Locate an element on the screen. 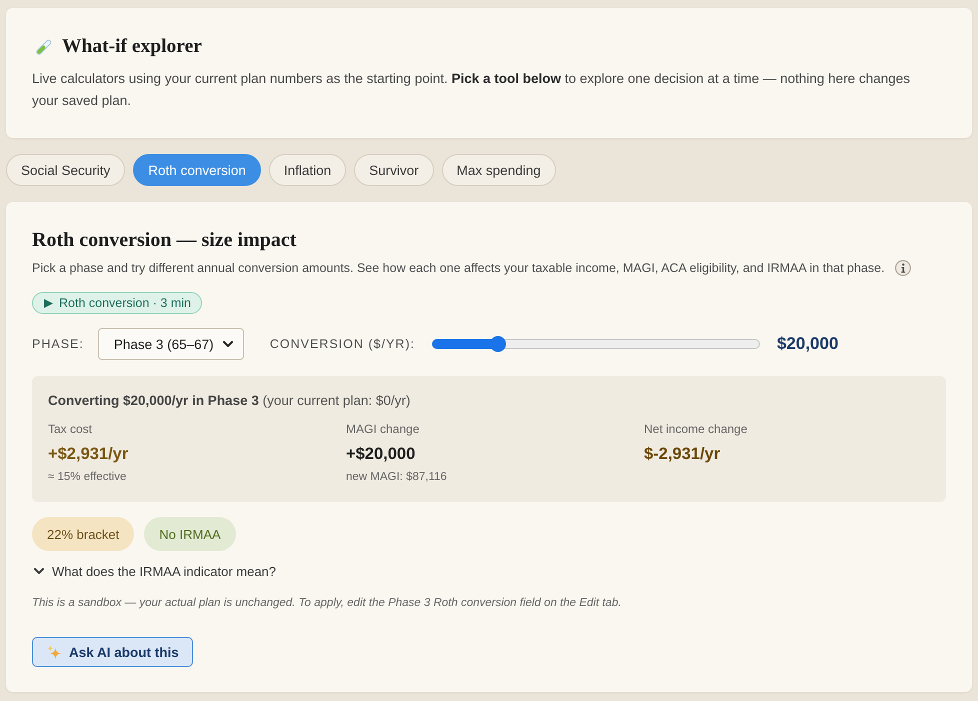 Image resolution: width=978 pixels, height=701 pixels. intro-text: Live calculators using your current plan numbers as the starting point. Pick a tool below to explore one decision at a time — nothing here changes your saved plan. is located at coordinates (471, 90).